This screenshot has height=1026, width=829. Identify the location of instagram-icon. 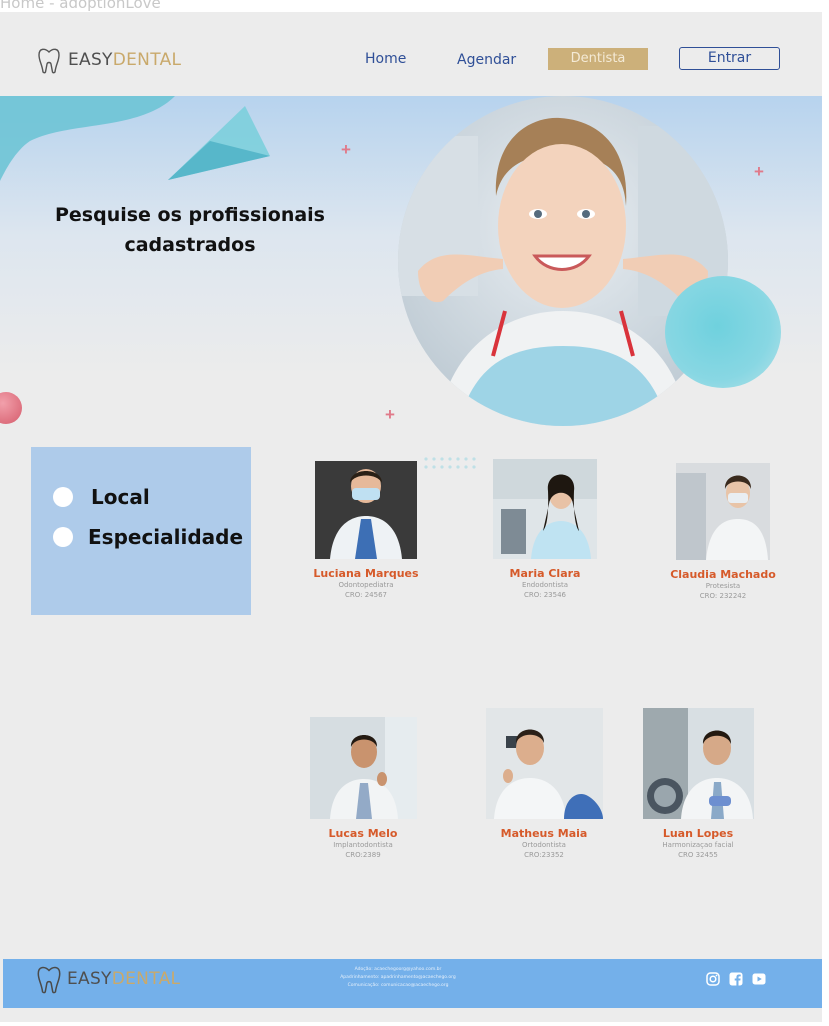
(713, 979).